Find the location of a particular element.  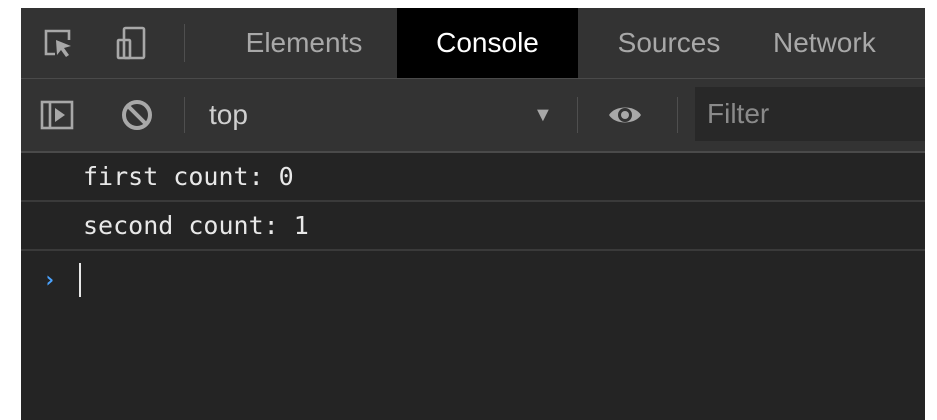

tab-network: Network is located at coordinates (849, 43).